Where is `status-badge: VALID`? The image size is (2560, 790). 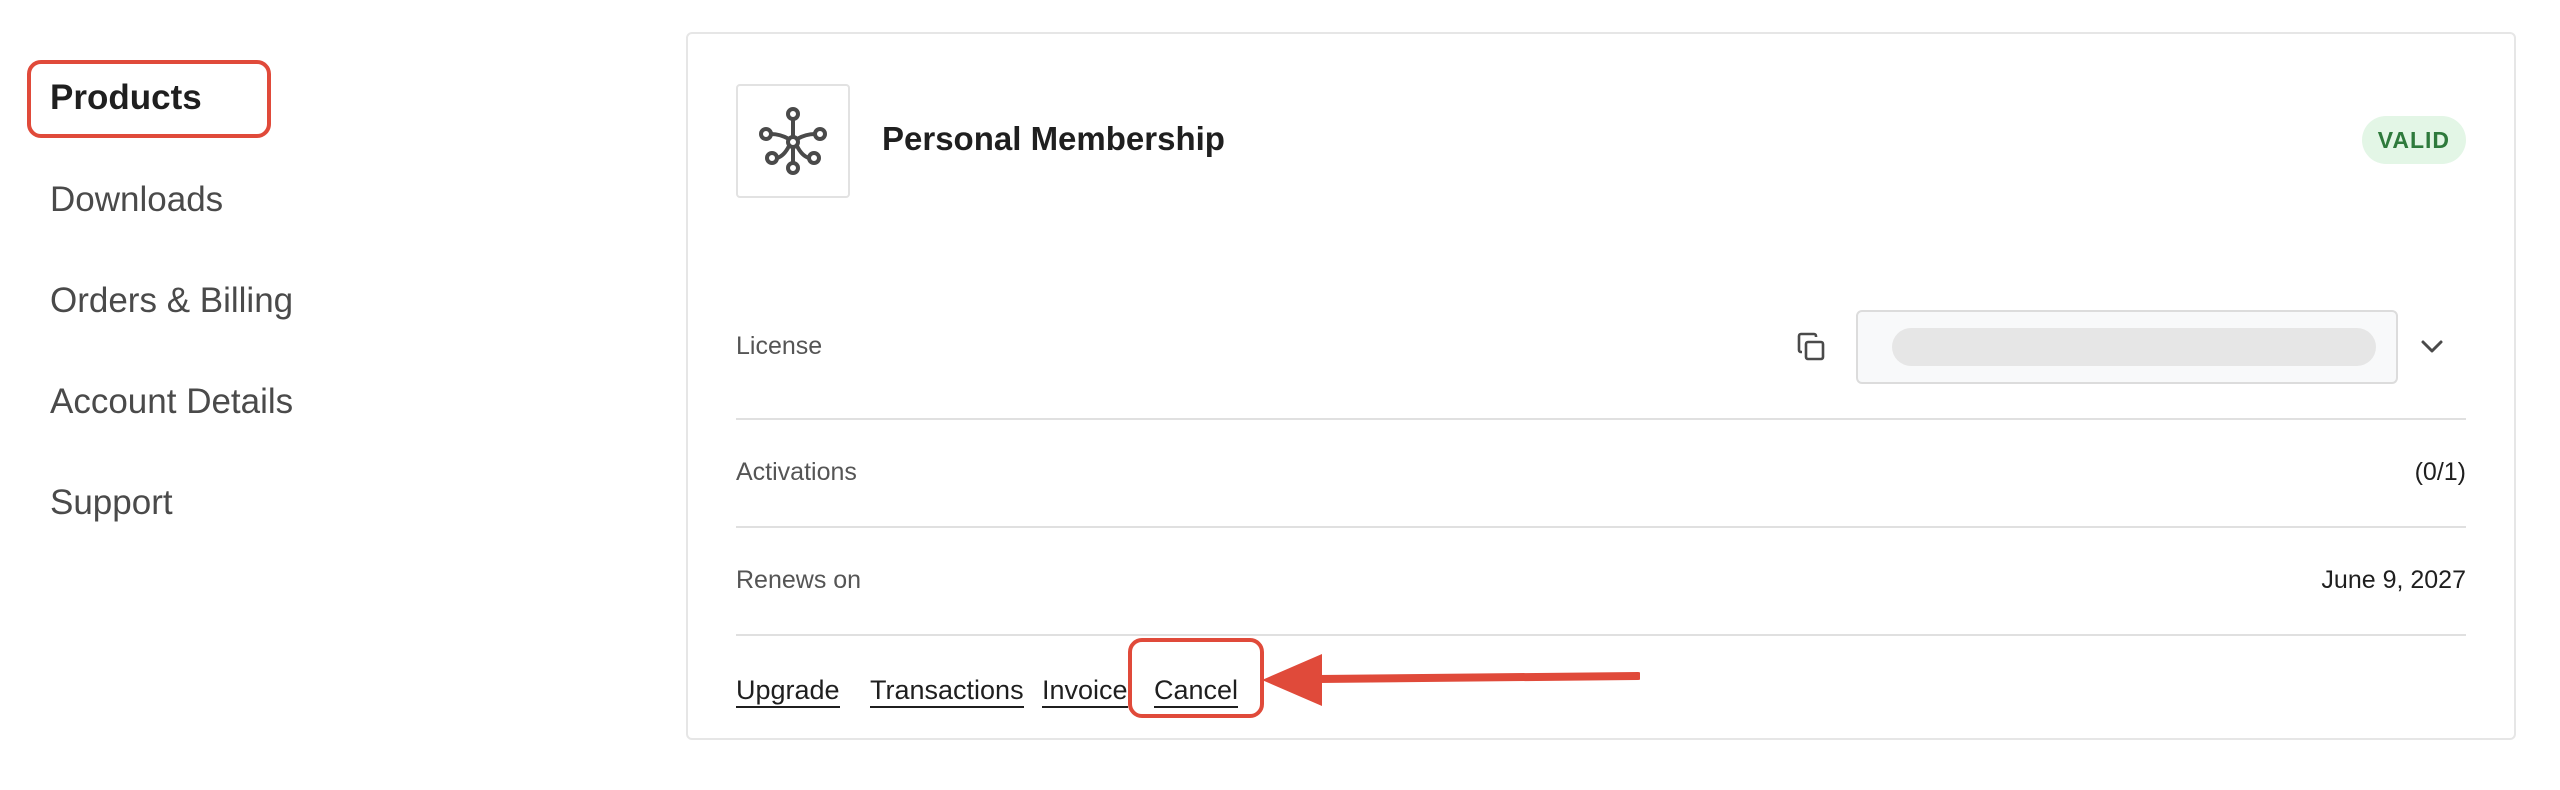
status-badge: VALID is located at coordinates (2413, 140).